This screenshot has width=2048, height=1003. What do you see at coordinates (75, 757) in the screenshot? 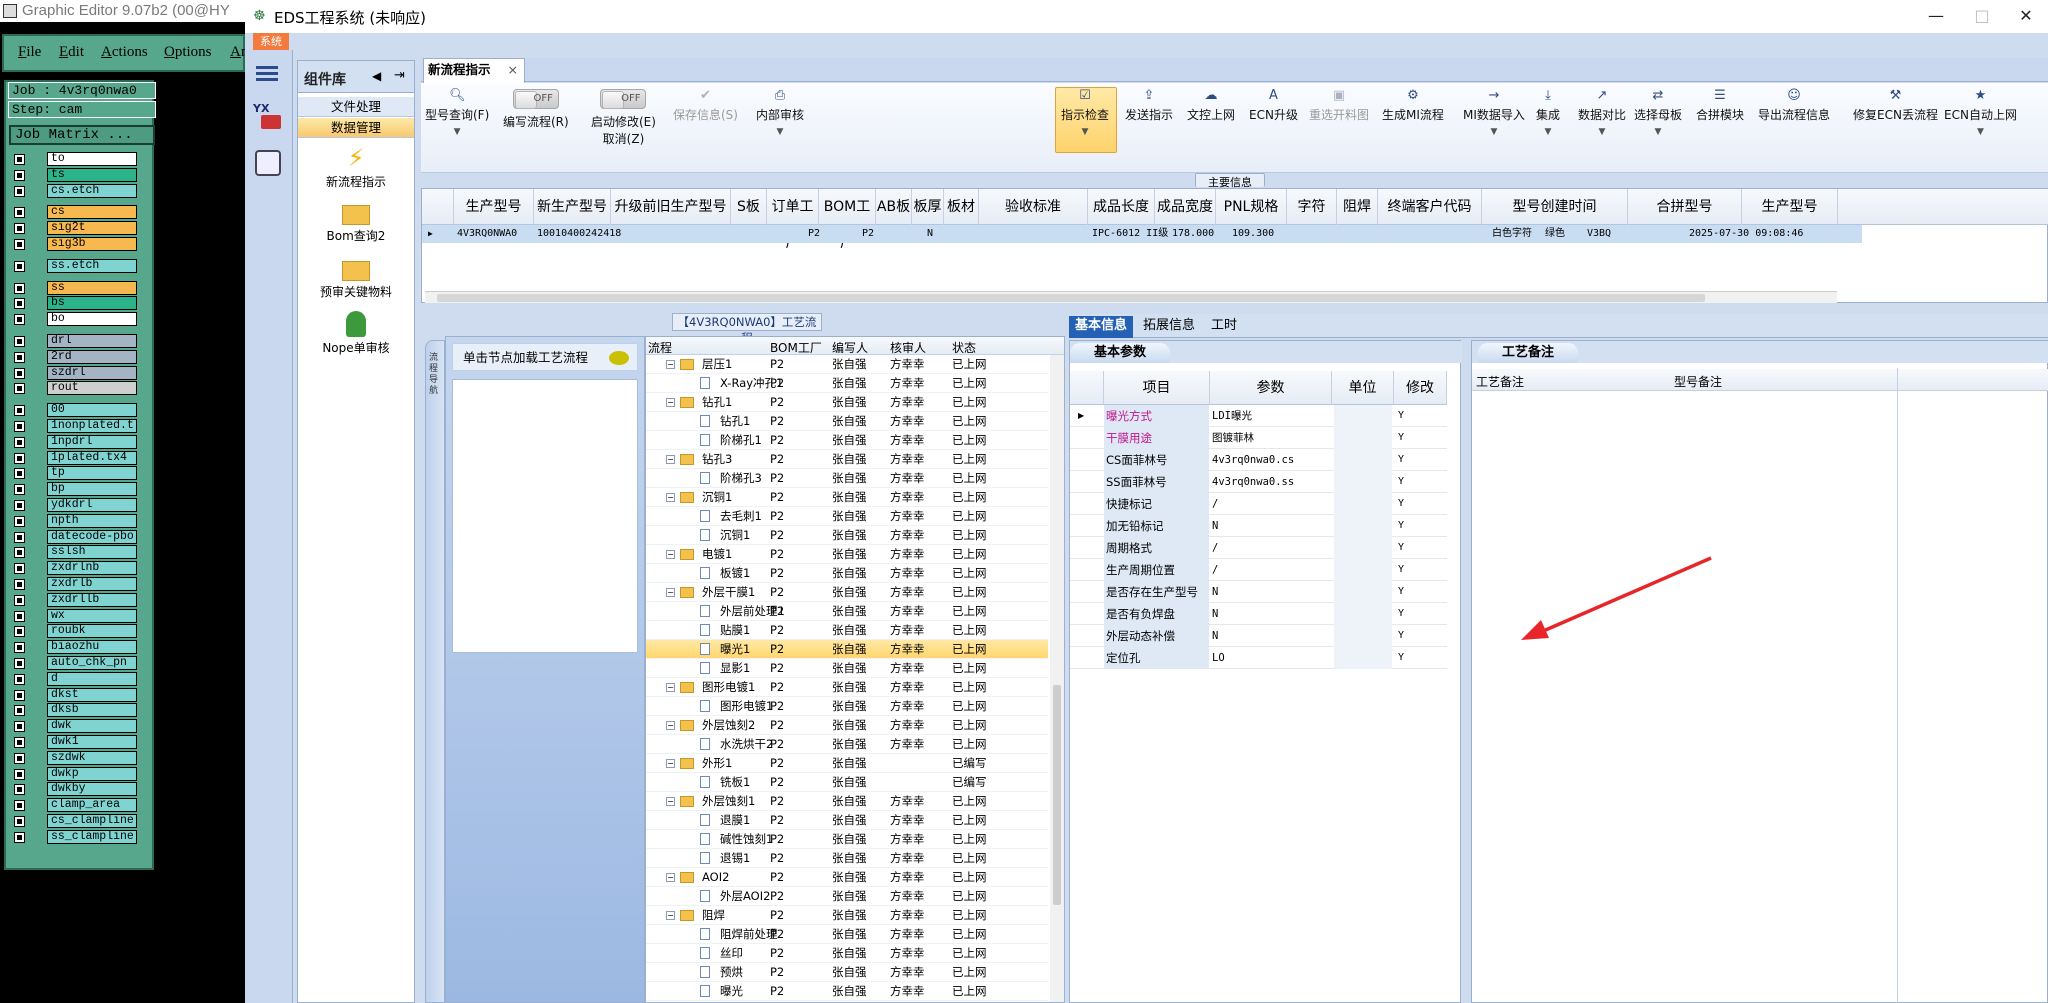
I see `layer-row: szdwk` at bounding box center [75, 757].